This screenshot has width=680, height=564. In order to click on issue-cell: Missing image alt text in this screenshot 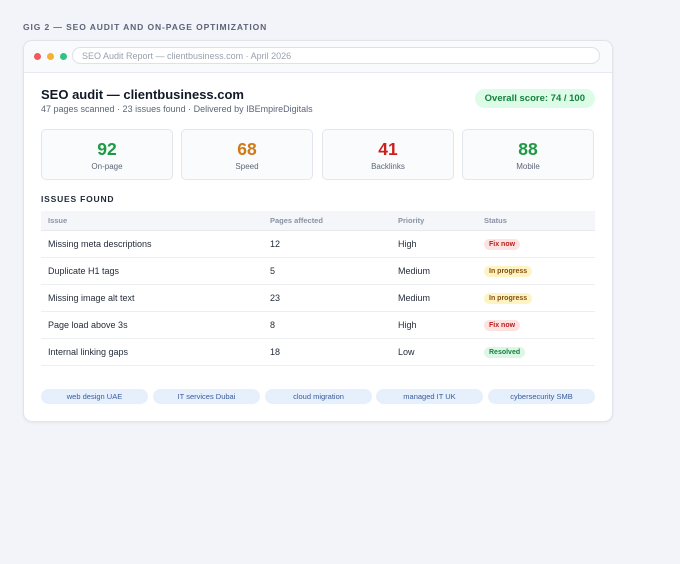, I will do `click(152, 298)`.